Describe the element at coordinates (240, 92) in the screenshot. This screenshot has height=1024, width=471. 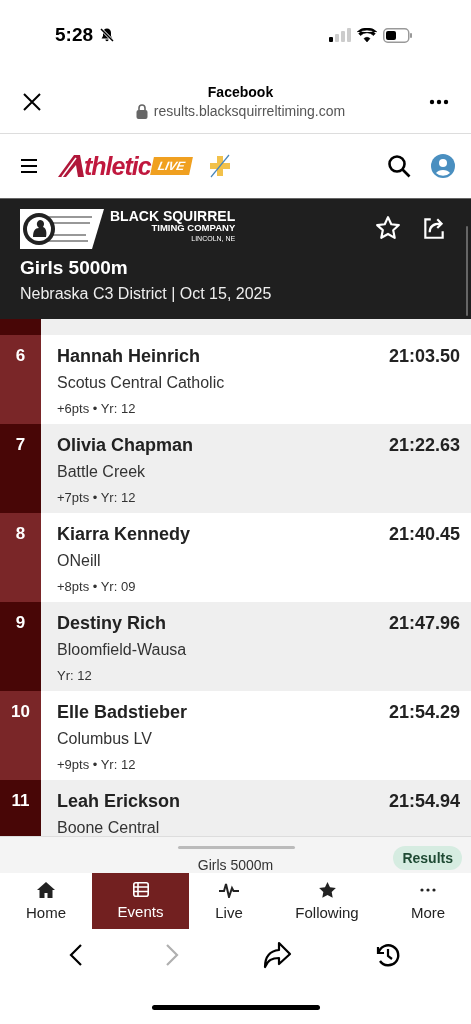
I see `page-title: Facebook` at that location.